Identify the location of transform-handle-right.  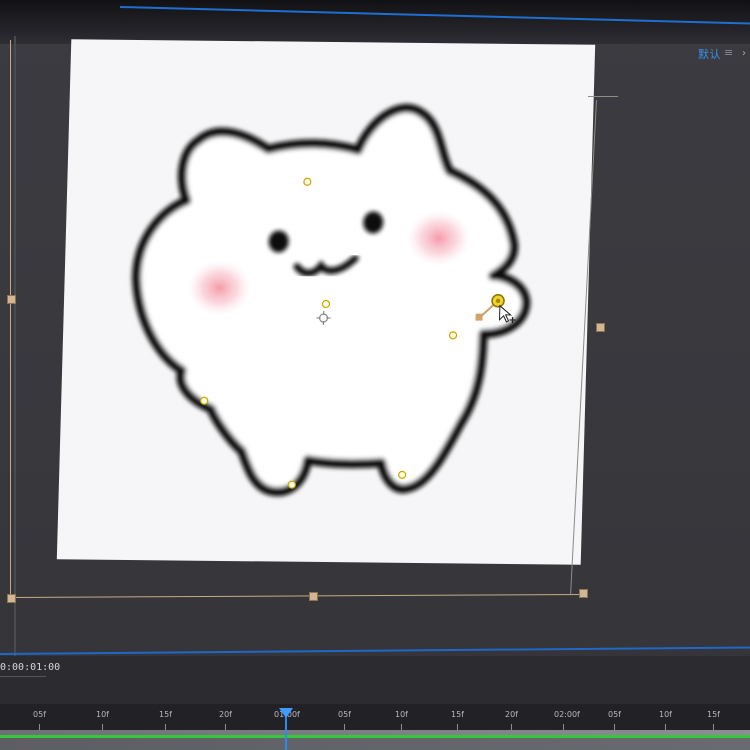
(600, 327).